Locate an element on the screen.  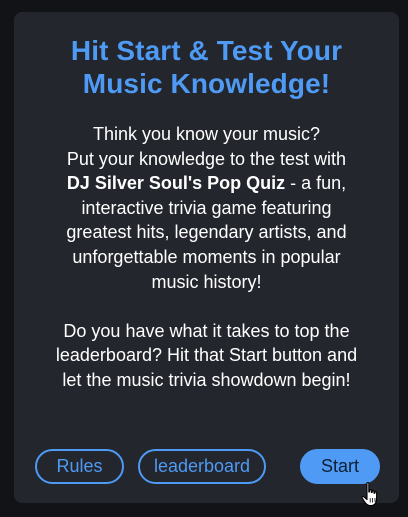
title-line-2: Music Knowledge! is located at coordinates (206, 83).